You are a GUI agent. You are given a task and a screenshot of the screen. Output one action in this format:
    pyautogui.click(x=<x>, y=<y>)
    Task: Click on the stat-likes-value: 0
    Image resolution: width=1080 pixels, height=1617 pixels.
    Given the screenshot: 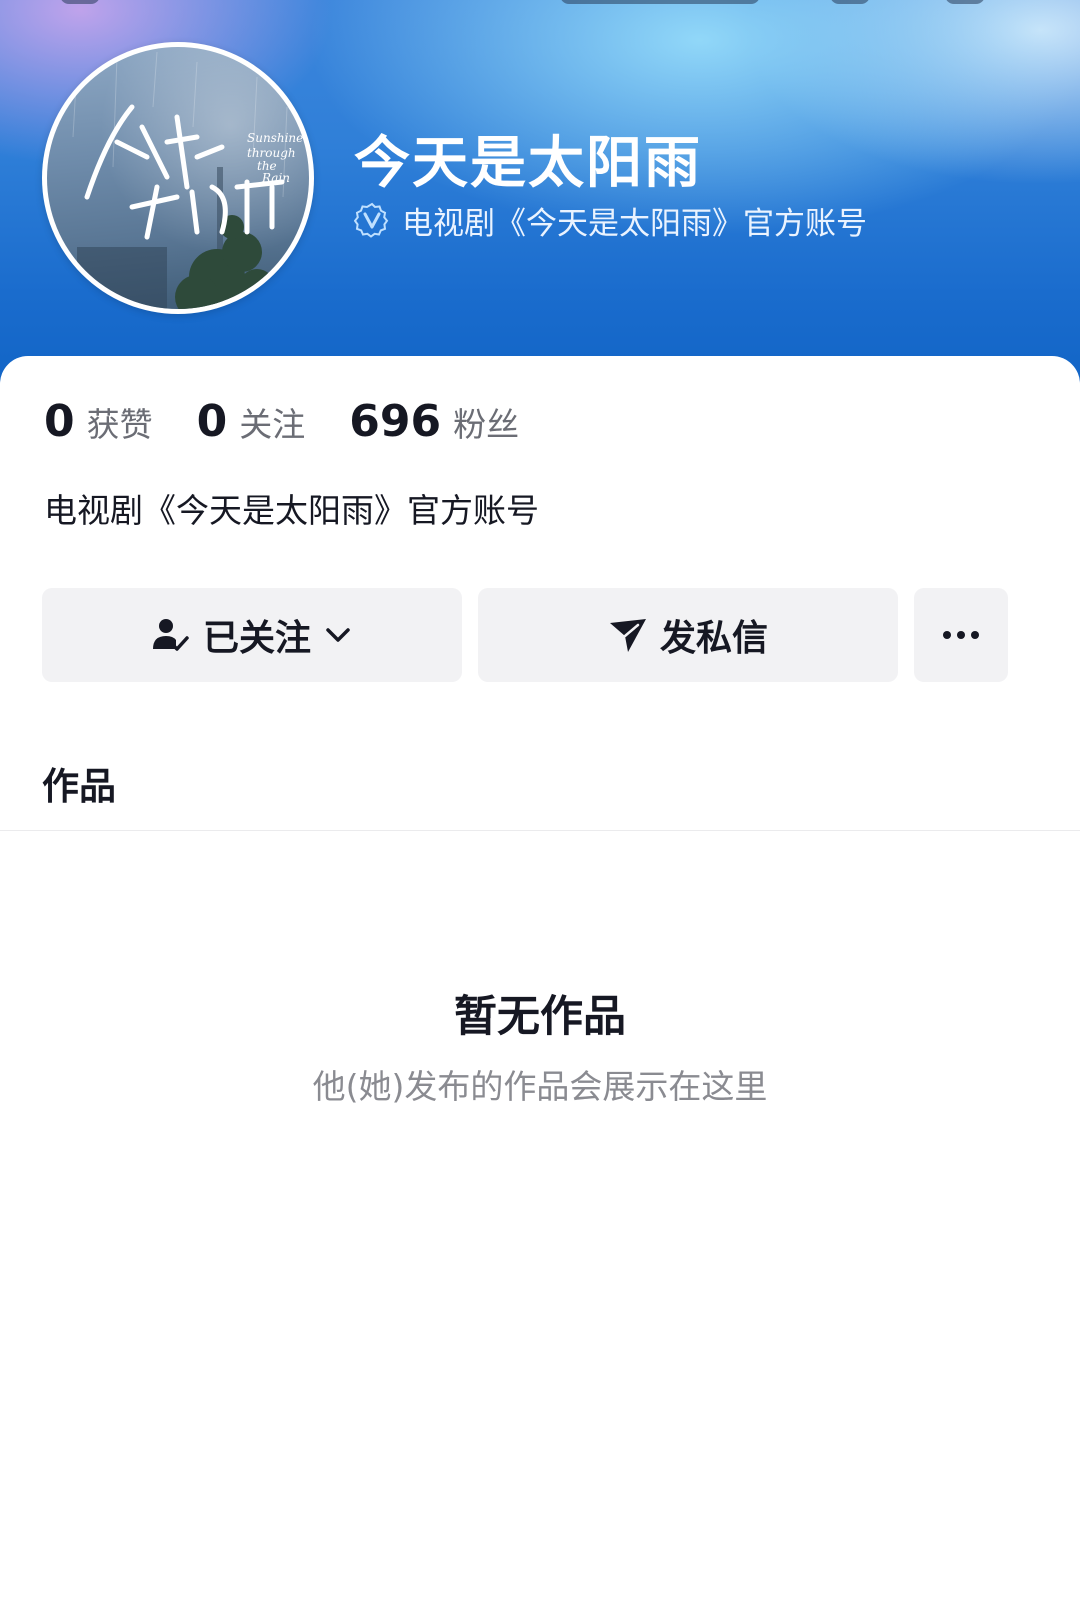 What is the action you would take?
    pyautogui.click(x=59, y=421)
    